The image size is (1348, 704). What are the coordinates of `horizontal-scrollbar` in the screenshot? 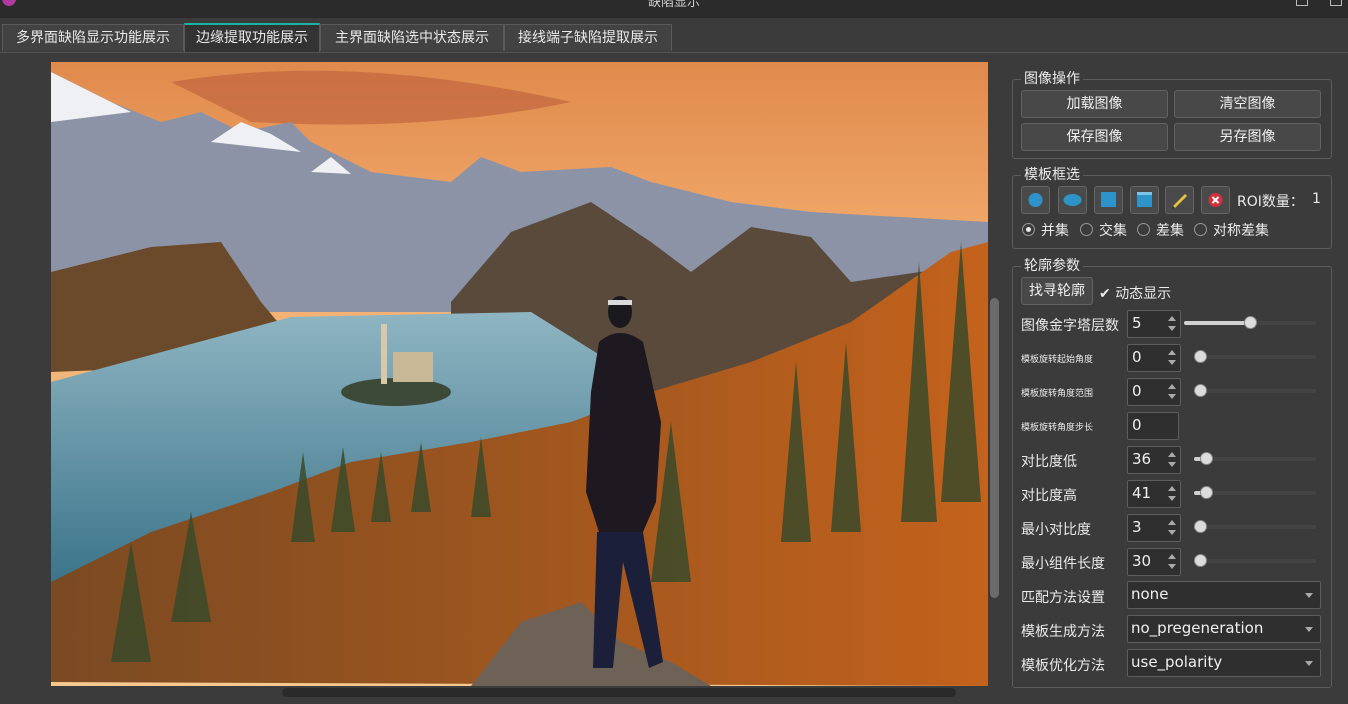 It's located at (619, 692).